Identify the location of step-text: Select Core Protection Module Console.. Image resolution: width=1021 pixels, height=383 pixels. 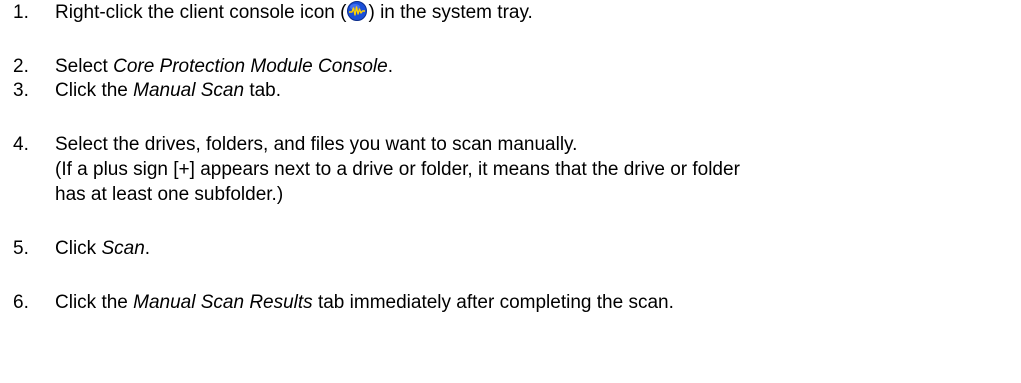
(224, 67).